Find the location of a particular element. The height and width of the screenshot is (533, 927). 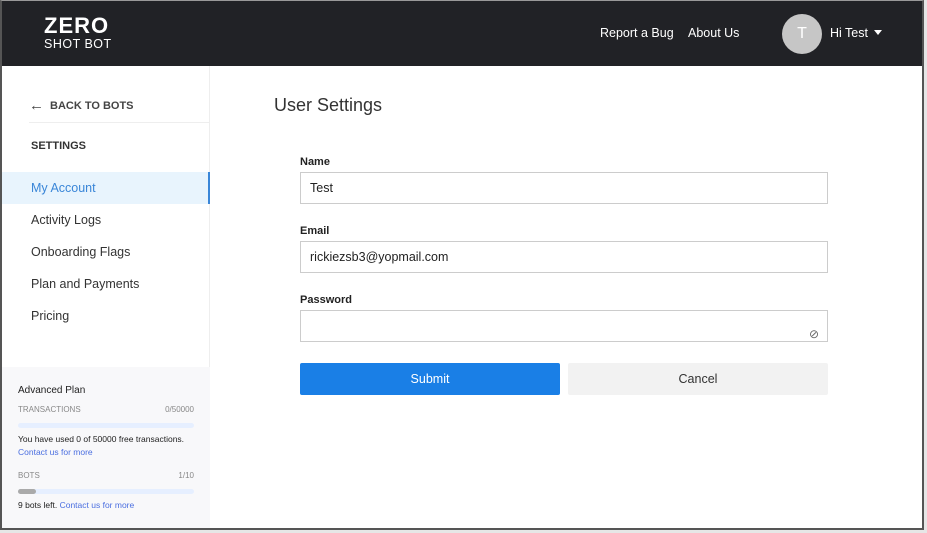

about-us-link: About Us is located at coordinates (713, 33).